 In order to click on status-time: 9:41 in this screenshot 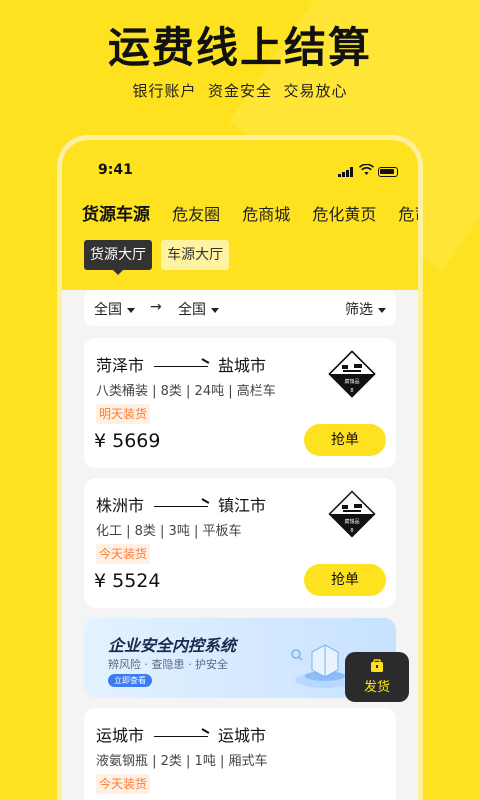, I will do `click(115, 170)`.